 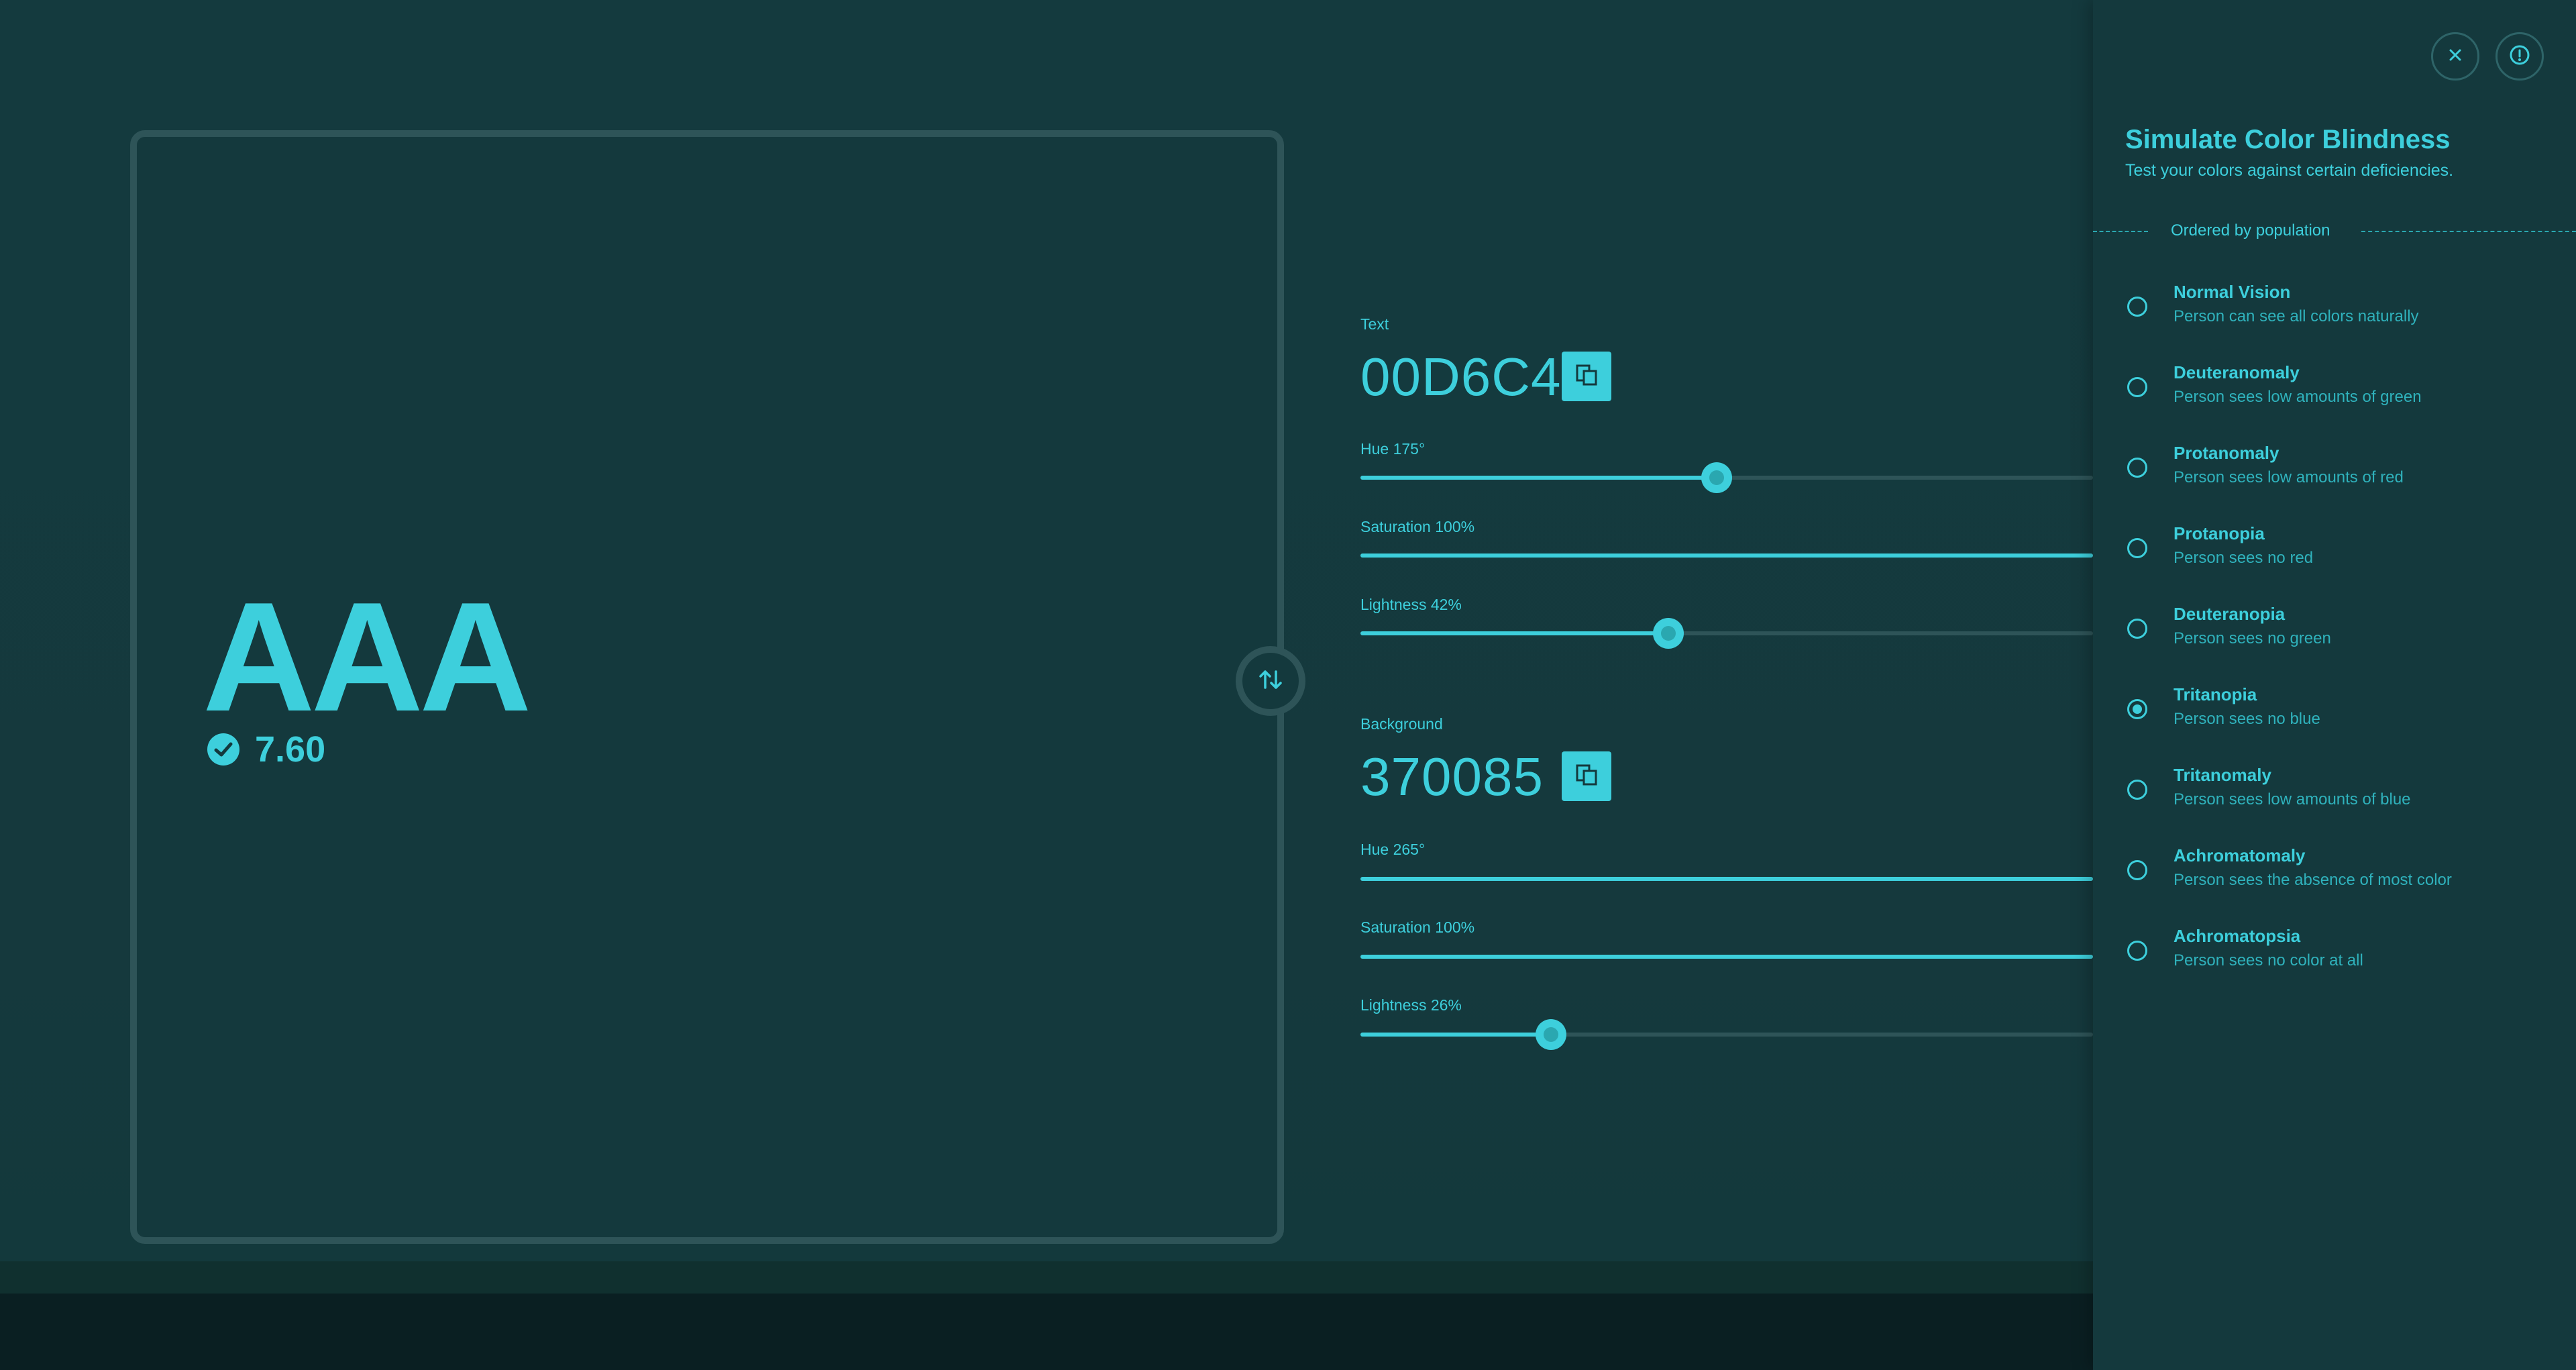 I want to click on option-description: Person sees the absence of most color, so click(x=2313, y=880).